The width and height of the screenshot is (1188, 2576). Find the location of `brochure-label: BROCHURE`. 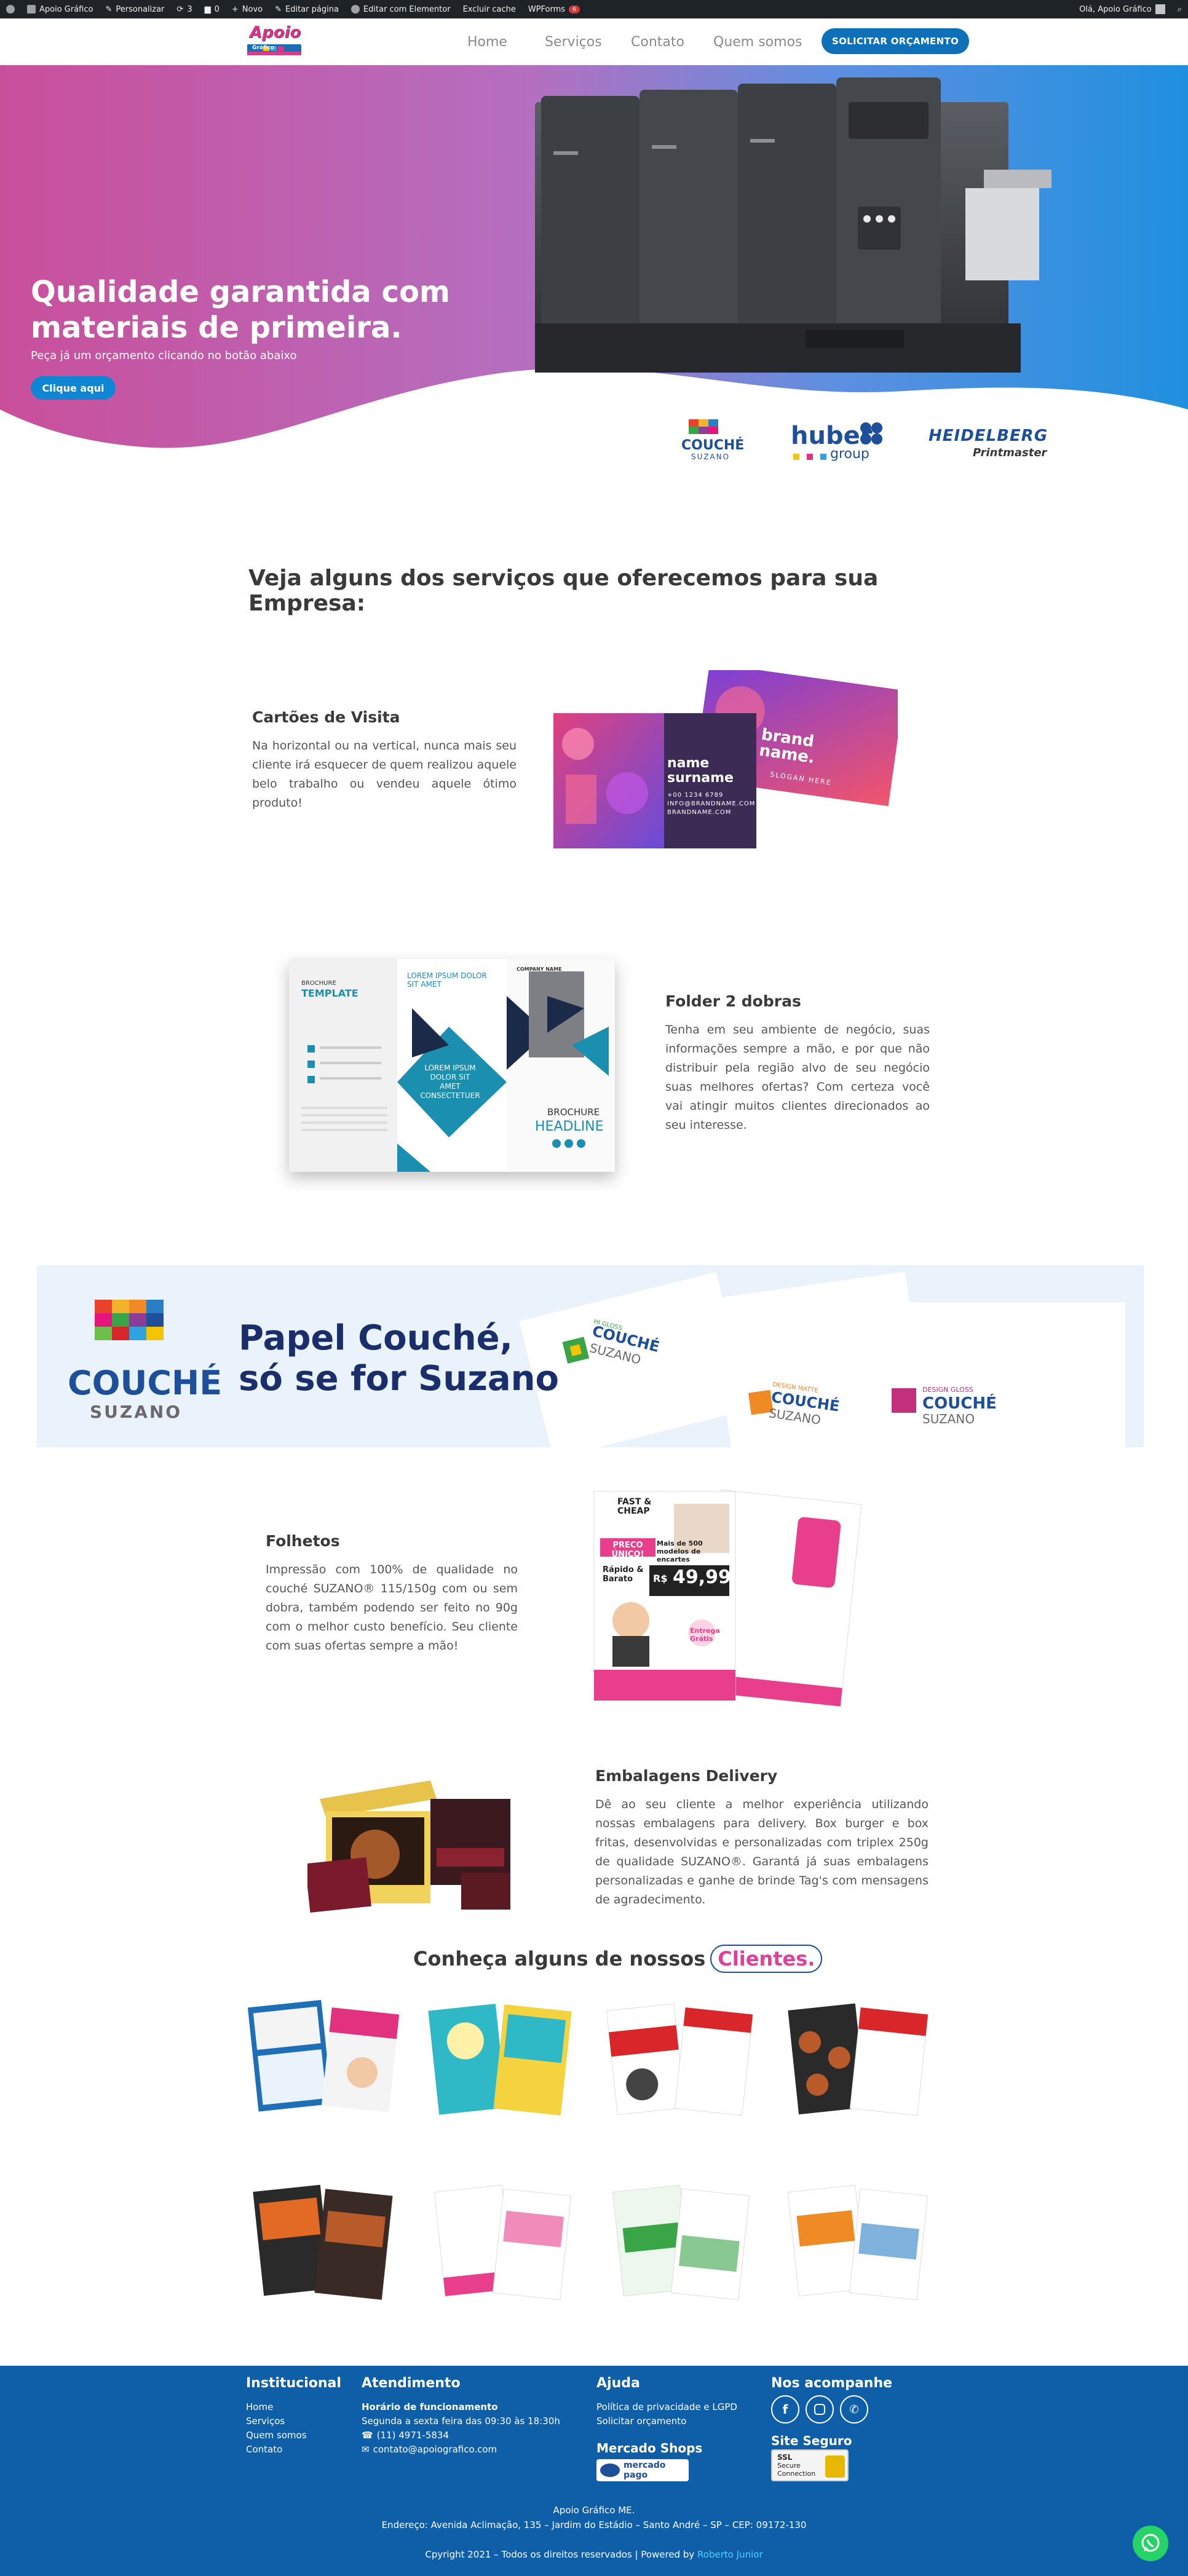

brochure-label: BROCHURE is located at coordinates (318, 984).